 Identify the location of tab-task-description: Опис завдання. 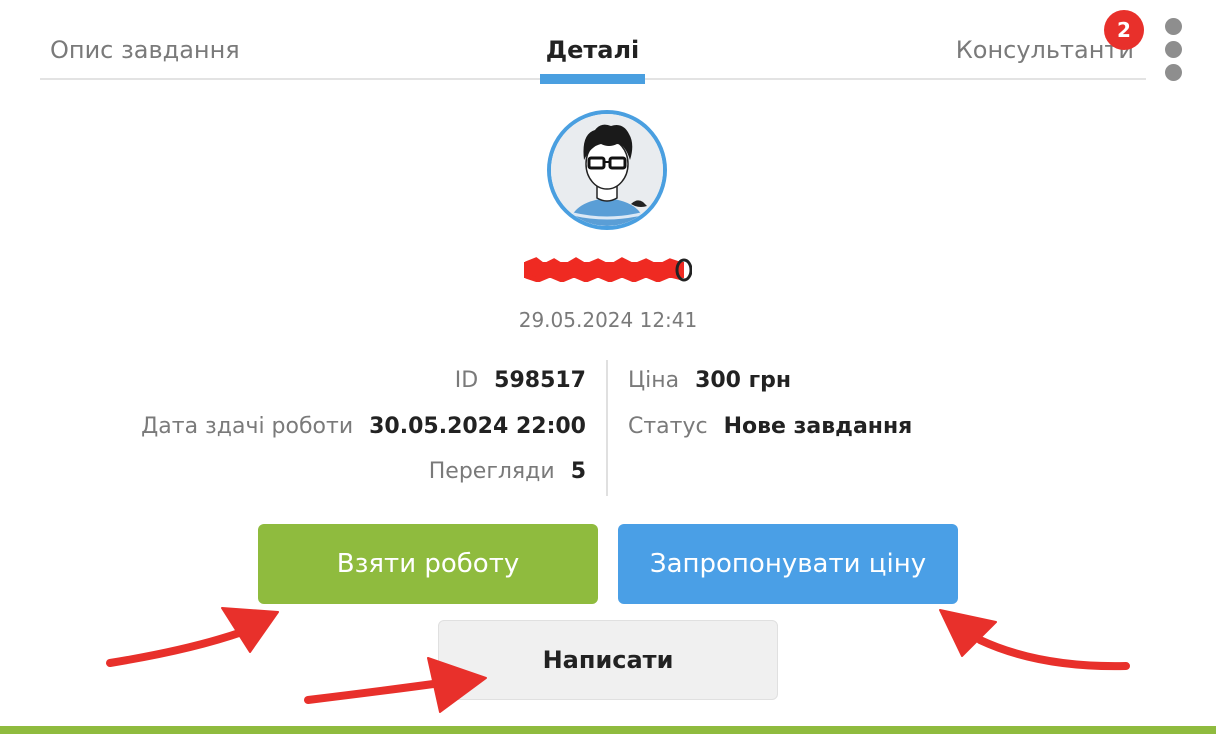
(145, 50).